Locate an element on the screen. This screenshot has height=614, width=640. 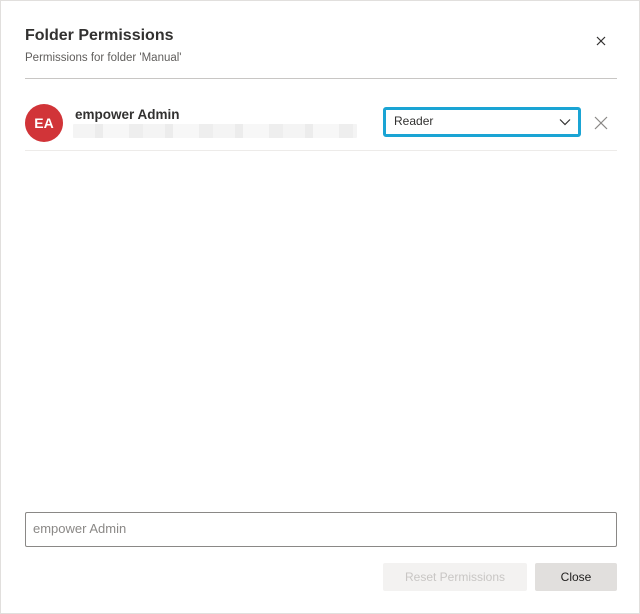
remove-permission-button is located at coordinates (601, 123).